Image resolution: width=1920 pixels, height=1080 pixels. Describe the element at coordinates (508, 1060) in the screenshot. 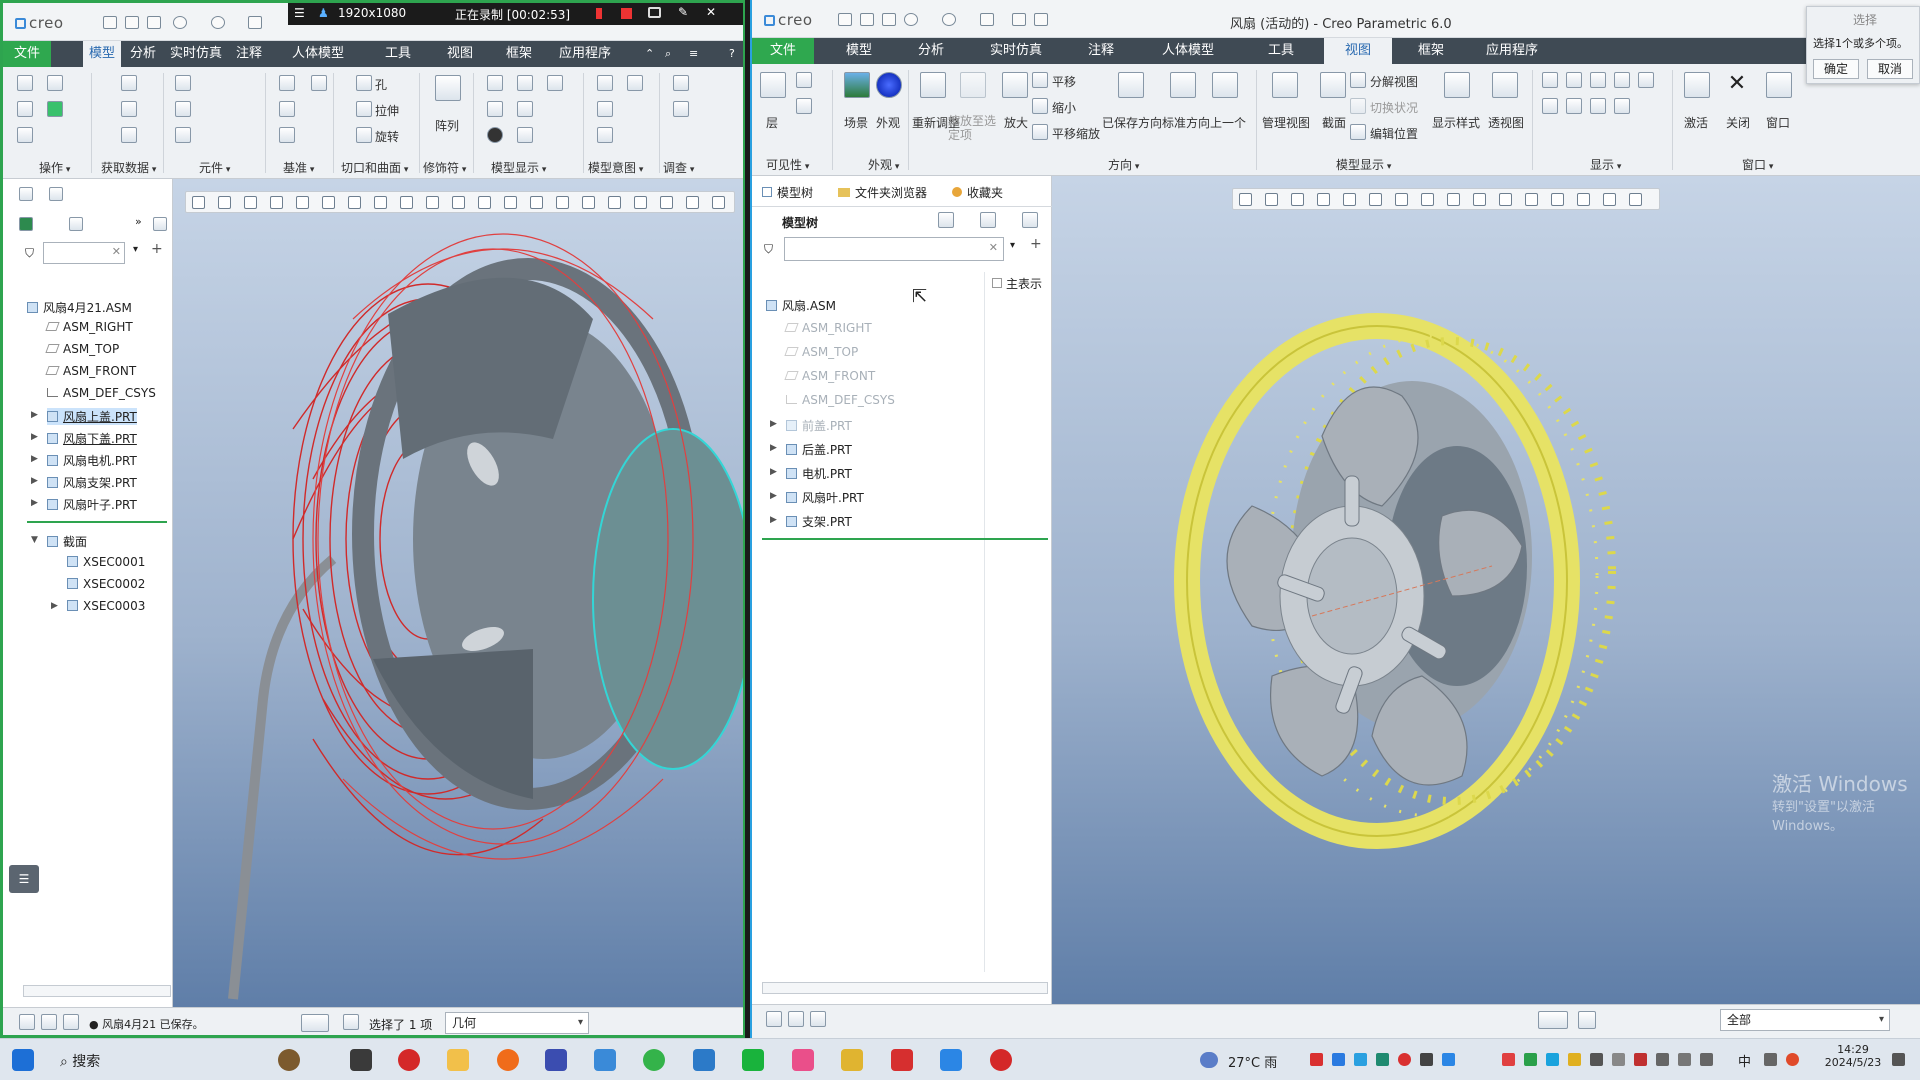

I see `firefox-icon` at that location.